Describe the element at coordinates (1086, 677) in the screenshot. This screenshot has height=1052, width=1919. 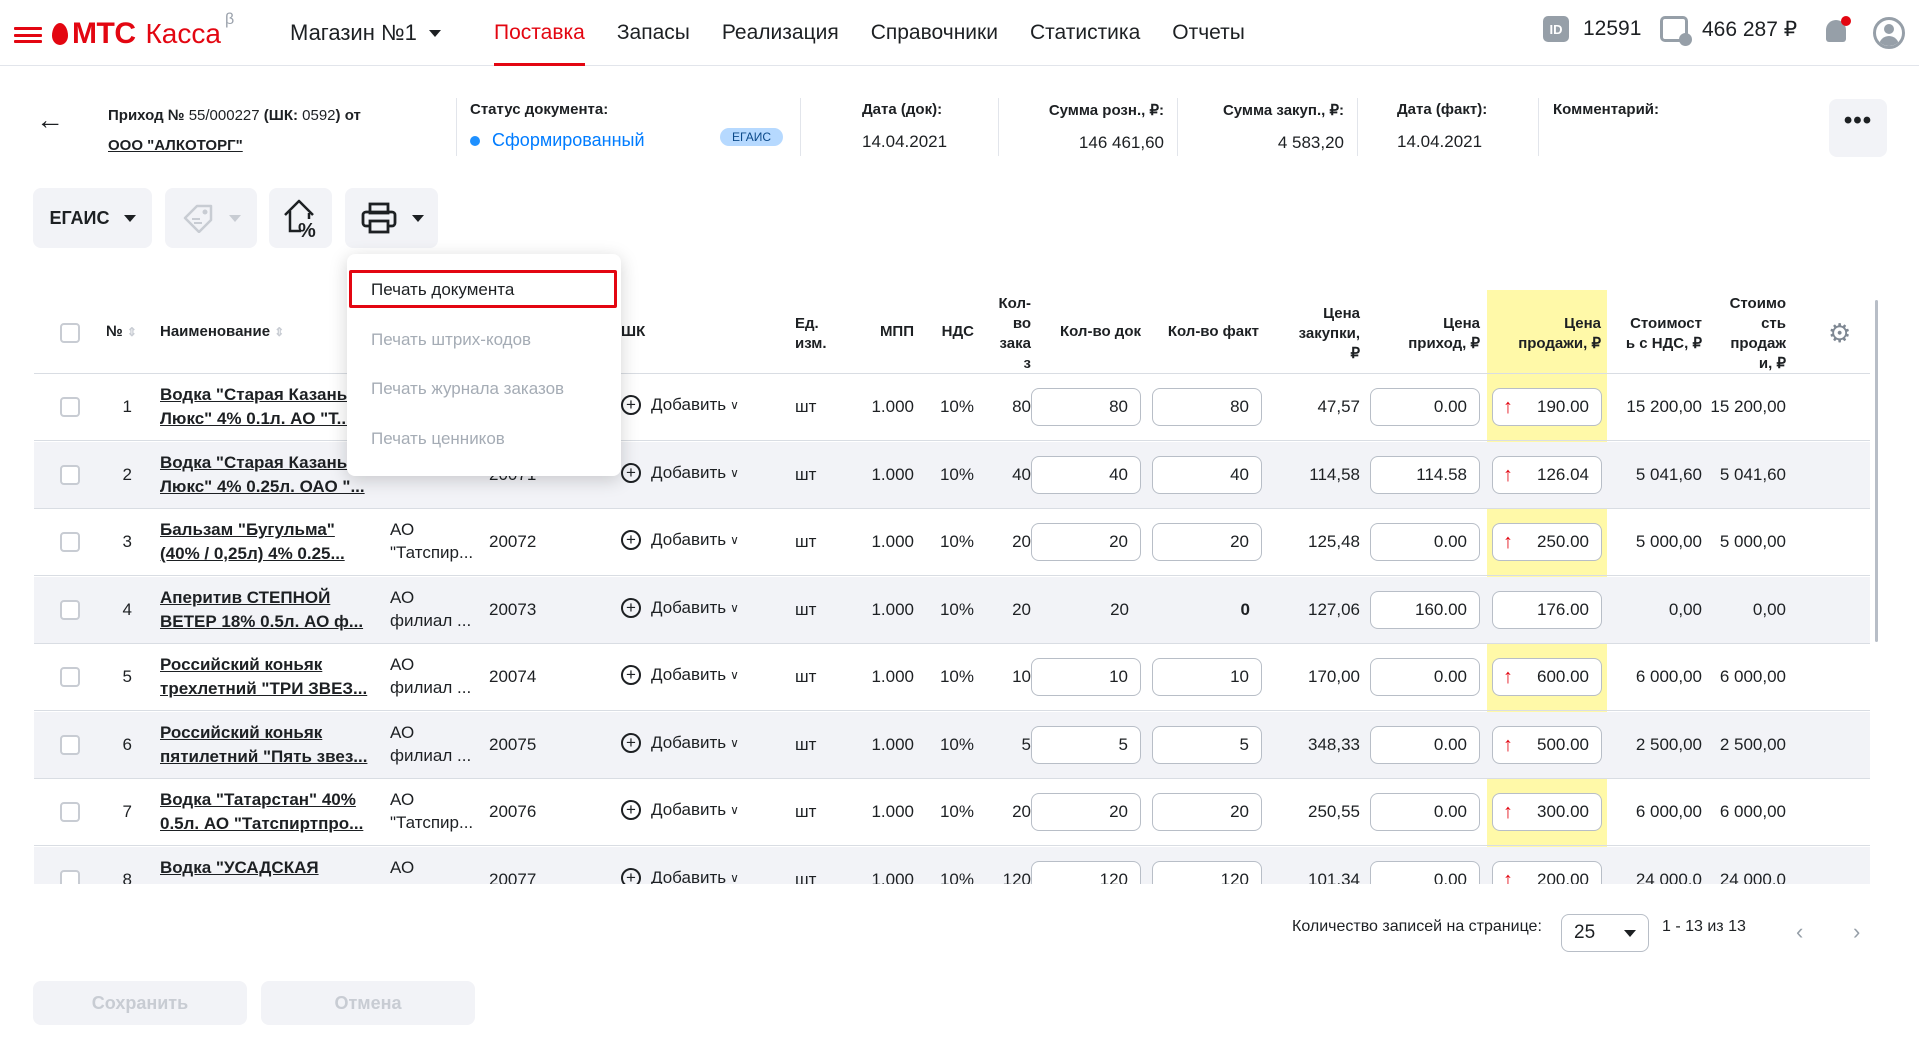
I see `qty-doc-input: 10` at that location.